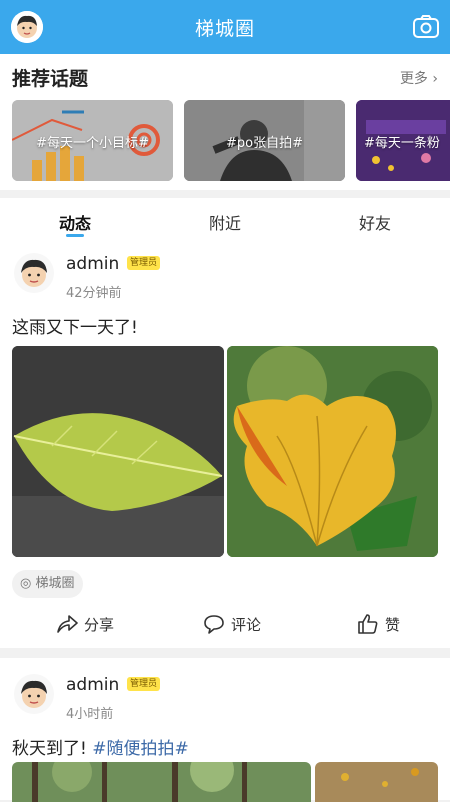  What do you see at coordinates (49, 749) in the screenshot?
I see `post-text-body: 秋天到了!` at bounding box center [49, 749].